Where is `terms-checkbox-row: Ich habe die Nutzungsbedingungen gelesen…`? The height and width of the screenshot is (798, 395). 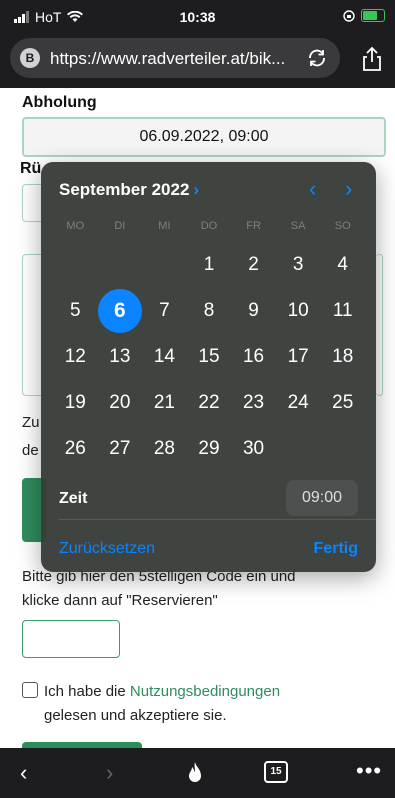 terms-checkbox-row: Ich habe die Nutzungsbedingungen gelesen… is located at coordinates (151, 704).